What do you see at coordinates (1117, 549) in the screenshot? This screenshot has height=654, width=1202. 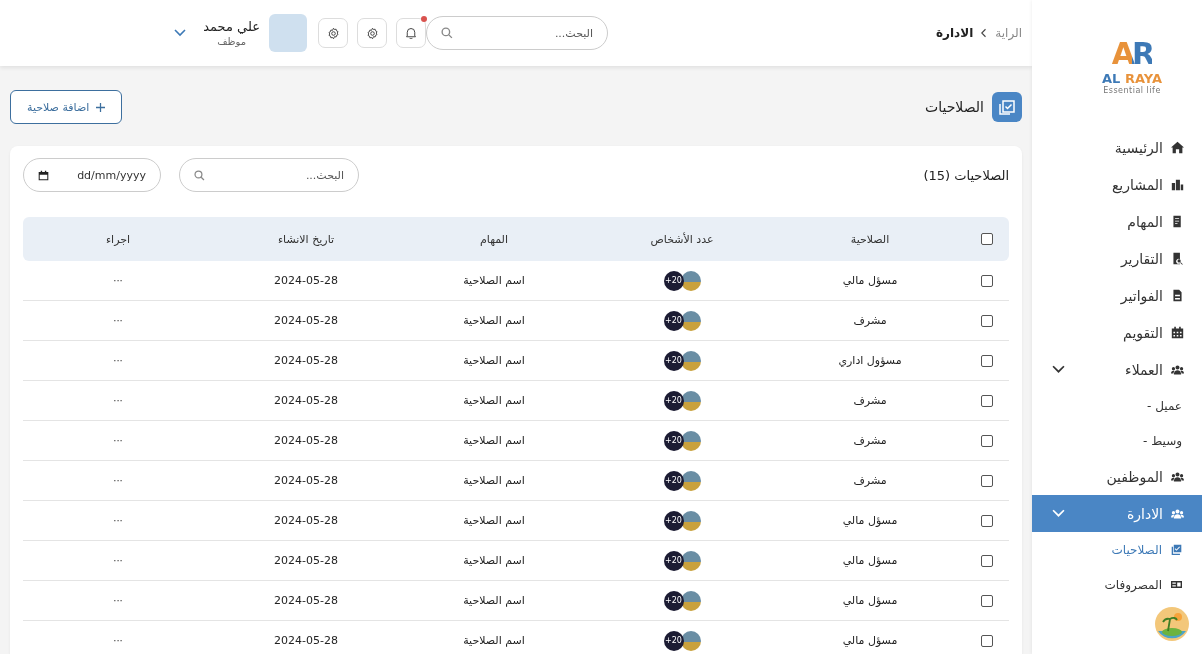 I see `sidebar-subitem: الصلاحيات` at bounding box center [1117, 549].